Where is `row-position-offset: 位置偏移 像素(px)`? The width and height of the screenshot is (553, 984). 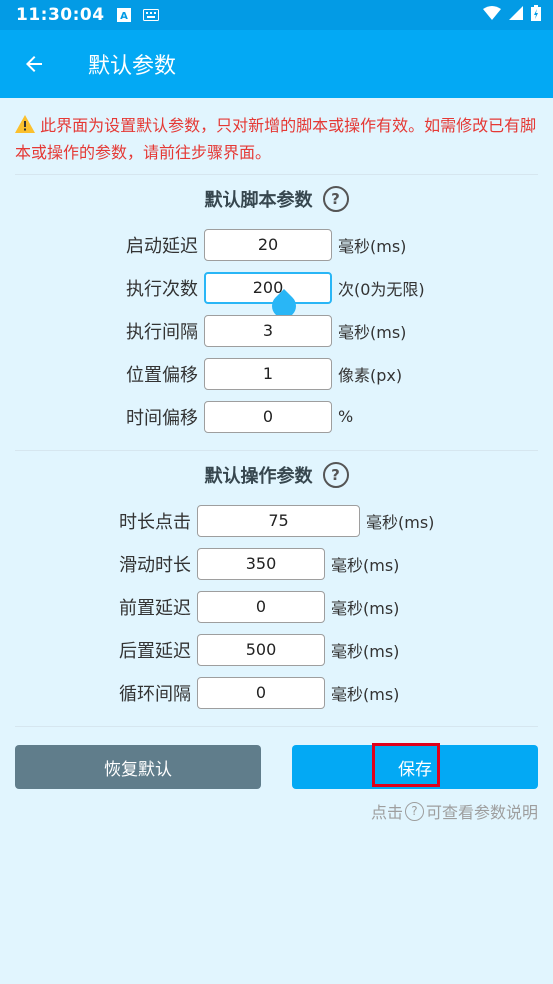
row-position-offset: 位置偏移 像素(px) is located at coordinates (276, 373).